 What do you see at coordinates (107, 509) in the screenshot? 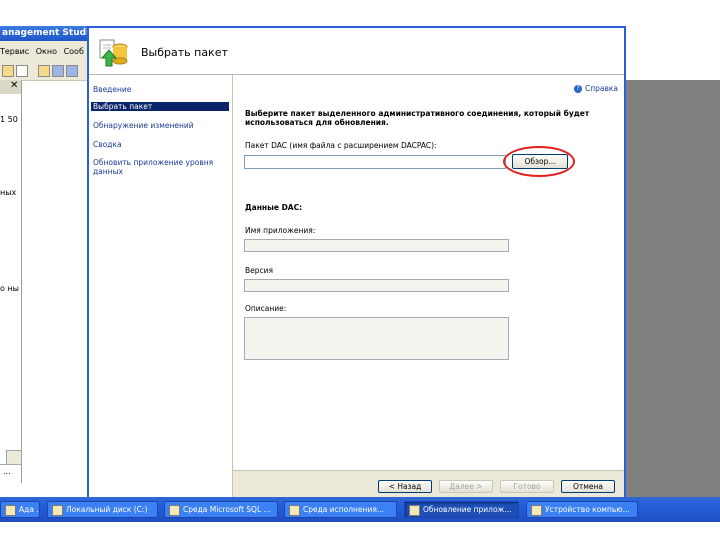
I see `taskbar-item-label: Локальный диск (C:)` at bounding box center [107, 509].